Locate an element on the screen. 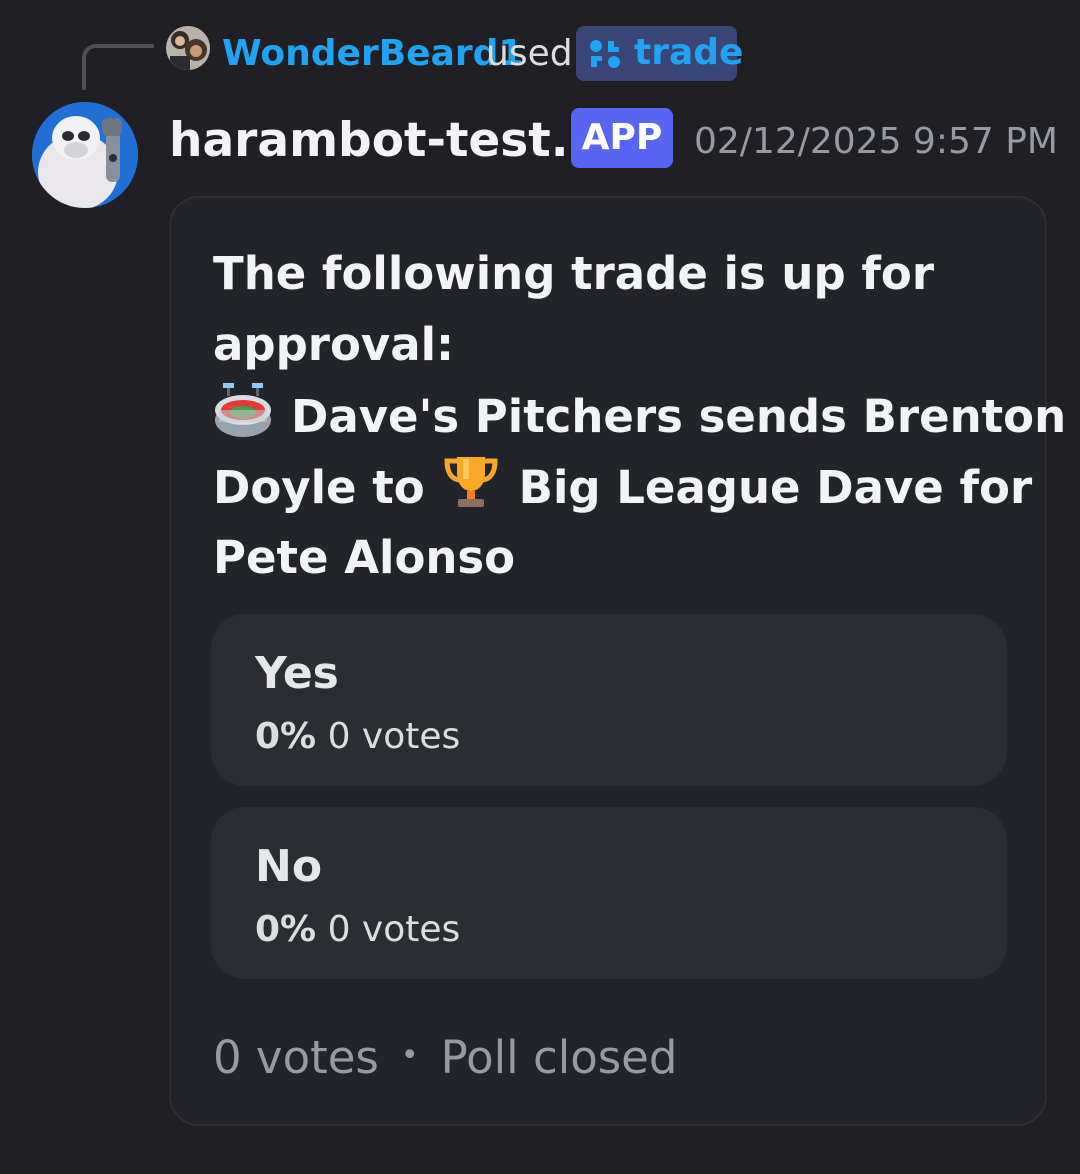 This screenshot has height=1174, width=1080. reply-user-avatar is located at coordinates (188, 48).